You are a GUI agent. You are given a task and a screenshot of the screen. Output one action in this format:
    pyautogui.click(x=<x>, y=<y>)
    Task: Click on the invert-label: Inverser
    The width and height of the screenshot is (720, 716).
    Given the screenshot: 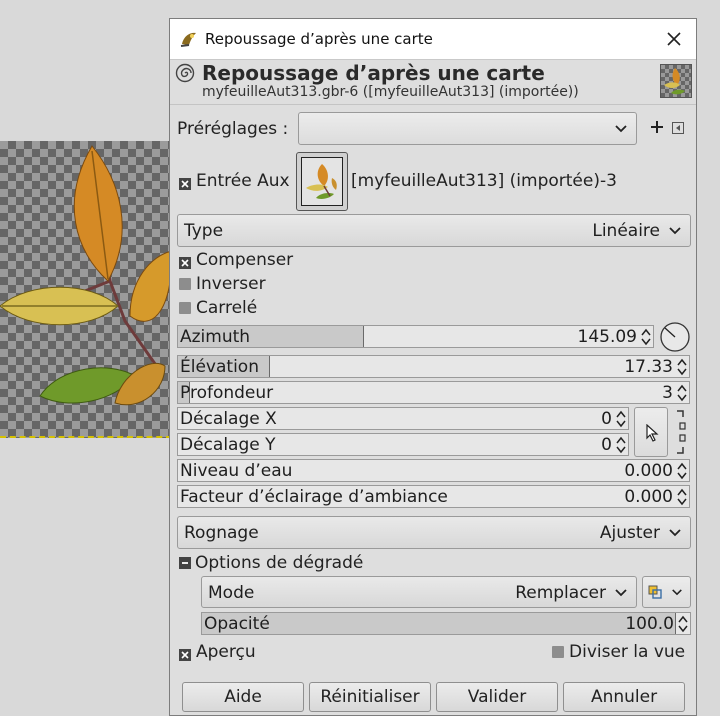 What is the action you would take?
    pyautogui.click(x=231, y=284)
    